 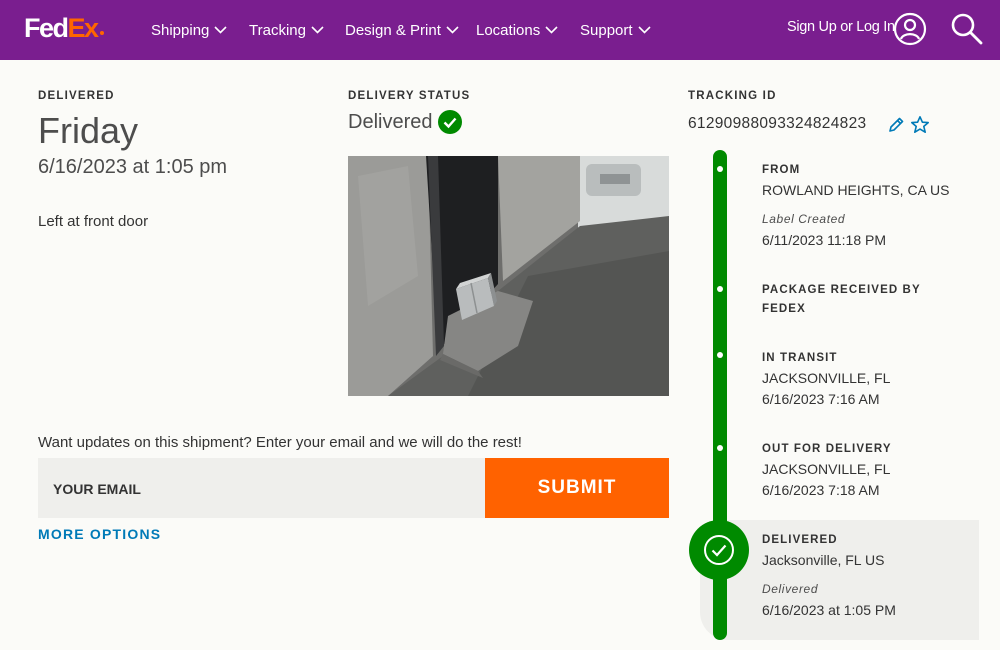 What do you see at coordinates (826, 378) in the screenshot?
I see `event-transit-location: JACKSONVILLE, FL` at bounding box center [826, 378].